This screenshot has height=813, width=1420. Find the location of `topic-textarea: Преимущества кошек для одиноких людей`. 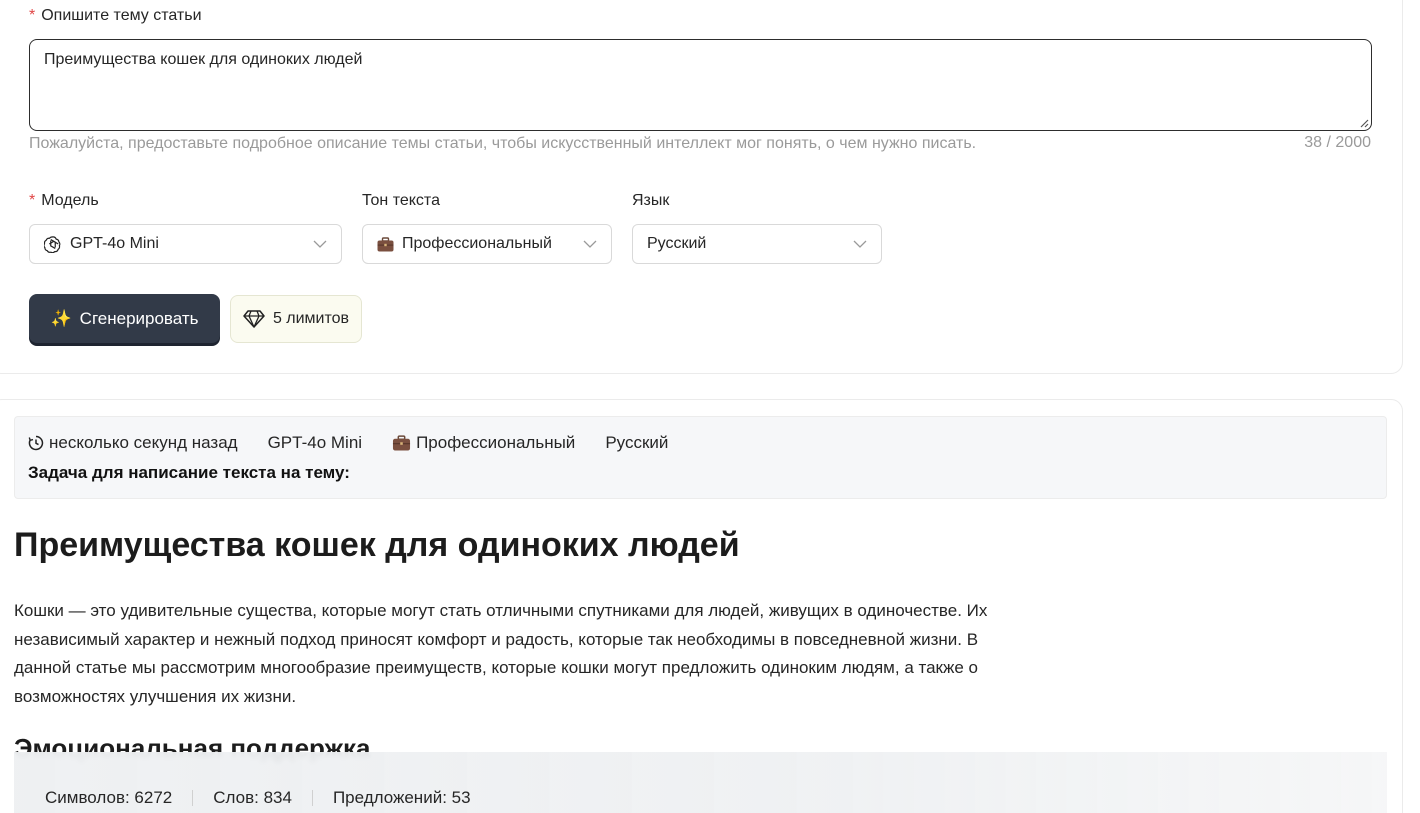

topic-textarea: Преимущества кошек для одиноких людей is located at coordinates (700, 85).